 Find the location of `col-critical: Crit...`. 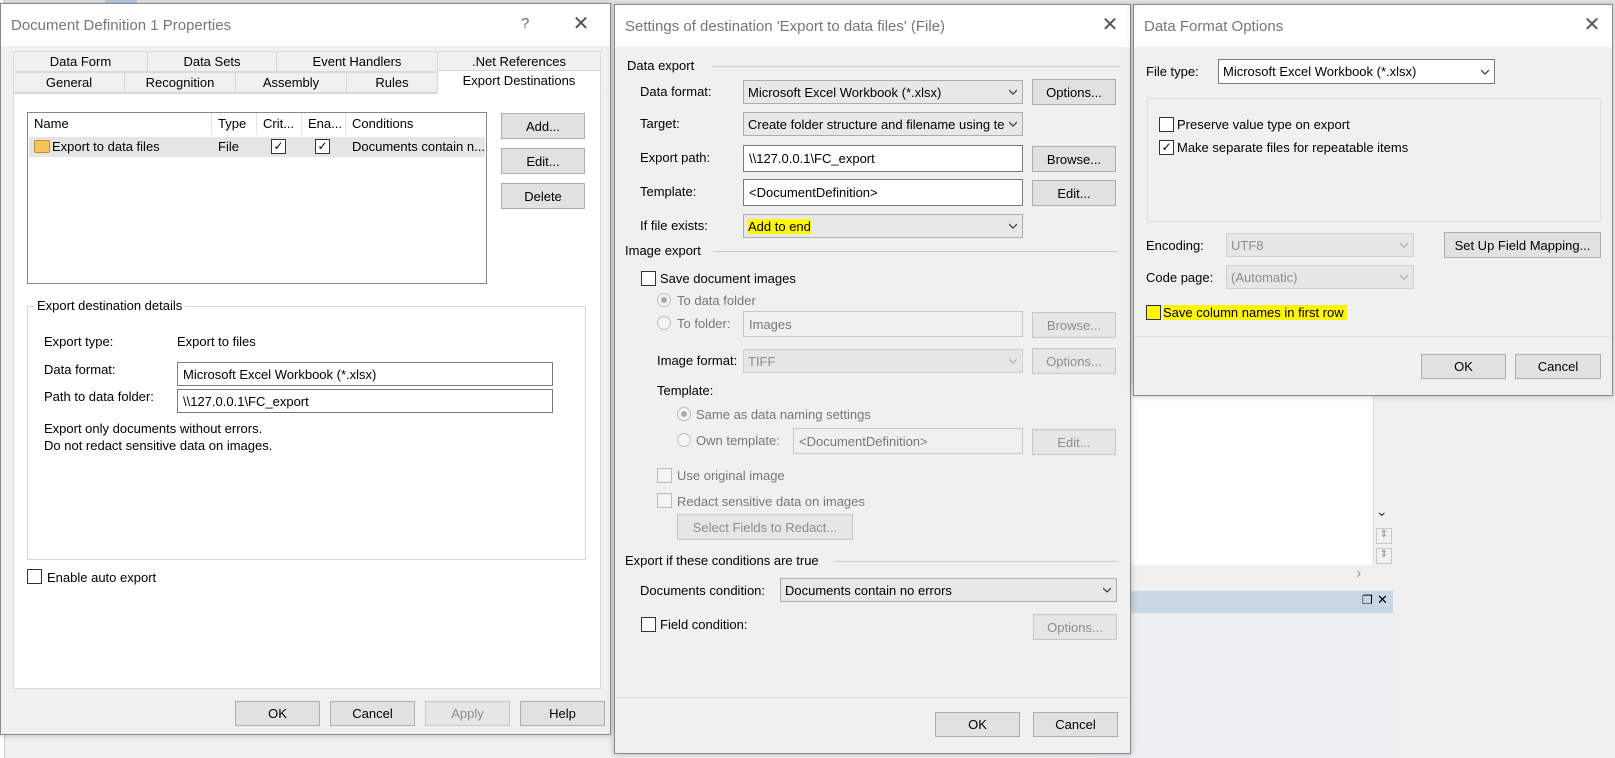

col-critical: Crit... is located at coordinates (279, 124).